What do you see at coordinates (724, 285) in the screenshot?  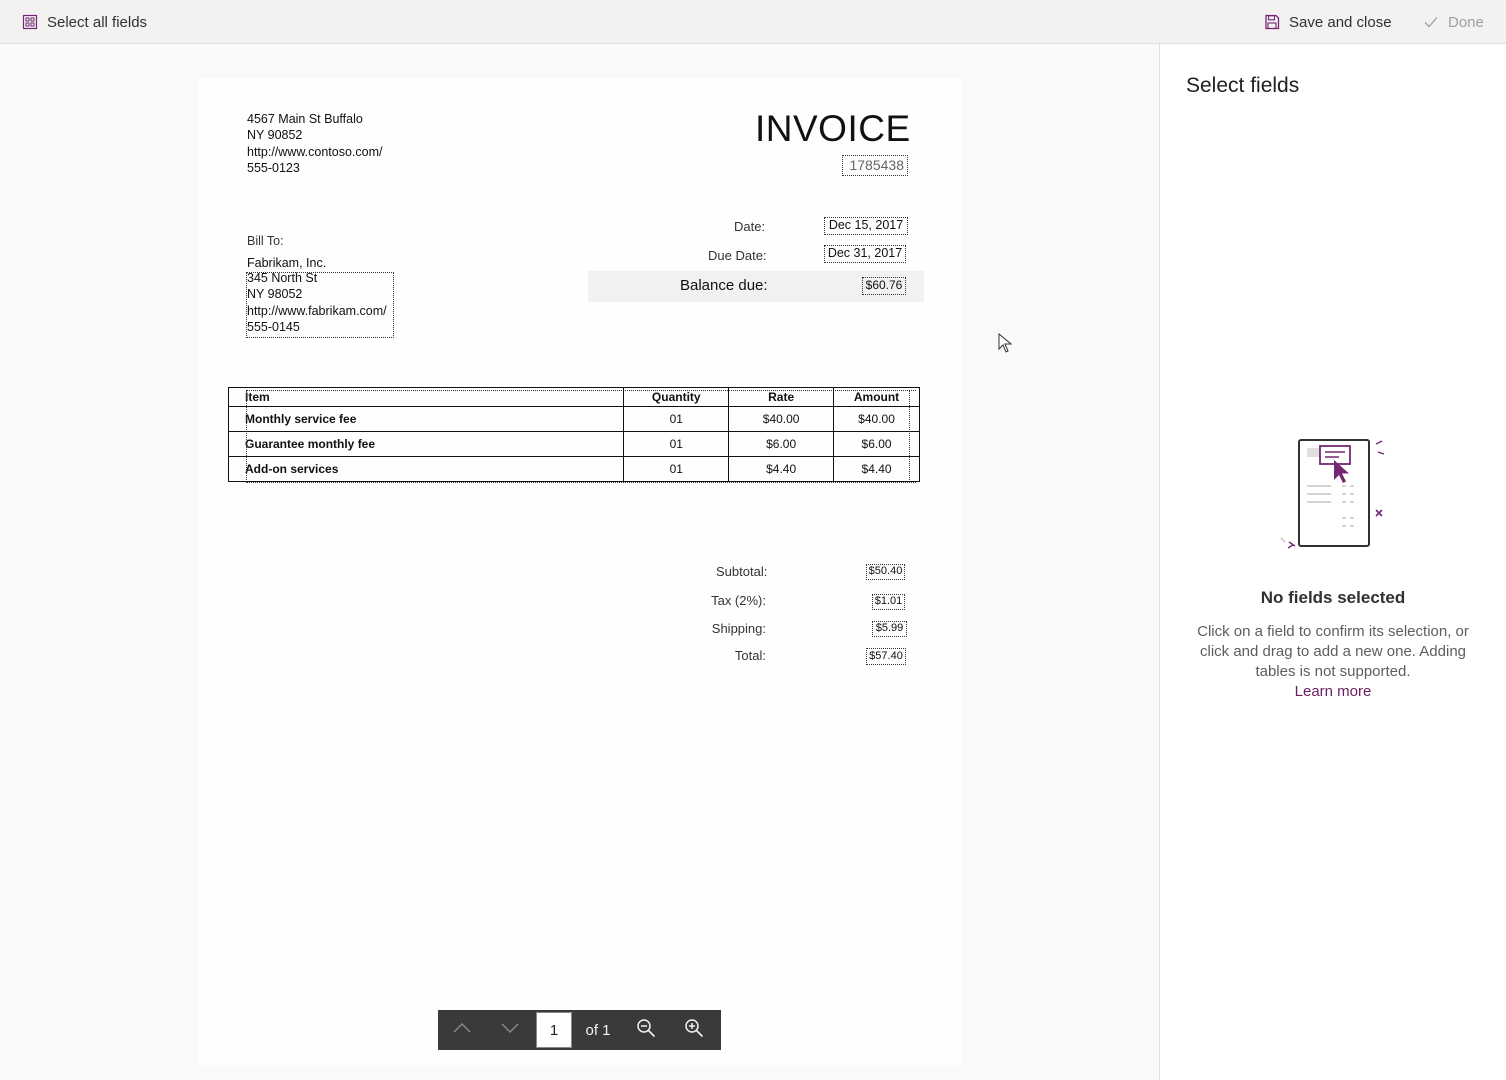 I see `balance-due-label: Balance due:` at bounding box center [724, 285].